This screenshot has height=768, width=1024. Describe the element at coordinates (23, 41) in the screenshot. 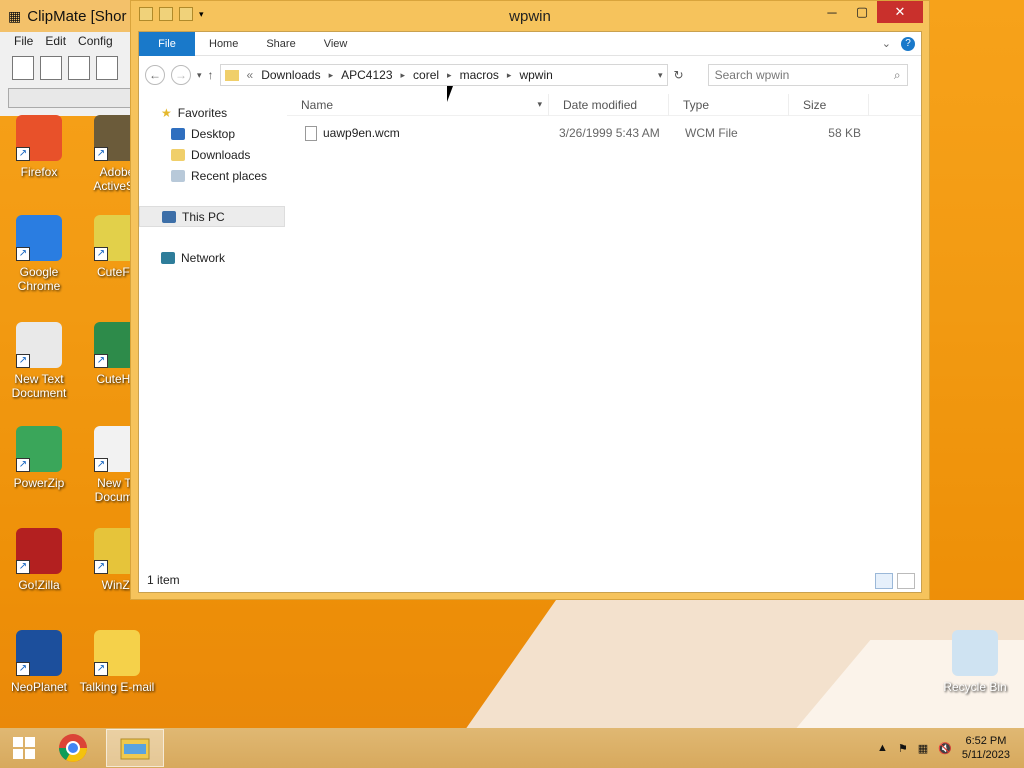

I see `clipmate-menu-file: File` at that location.